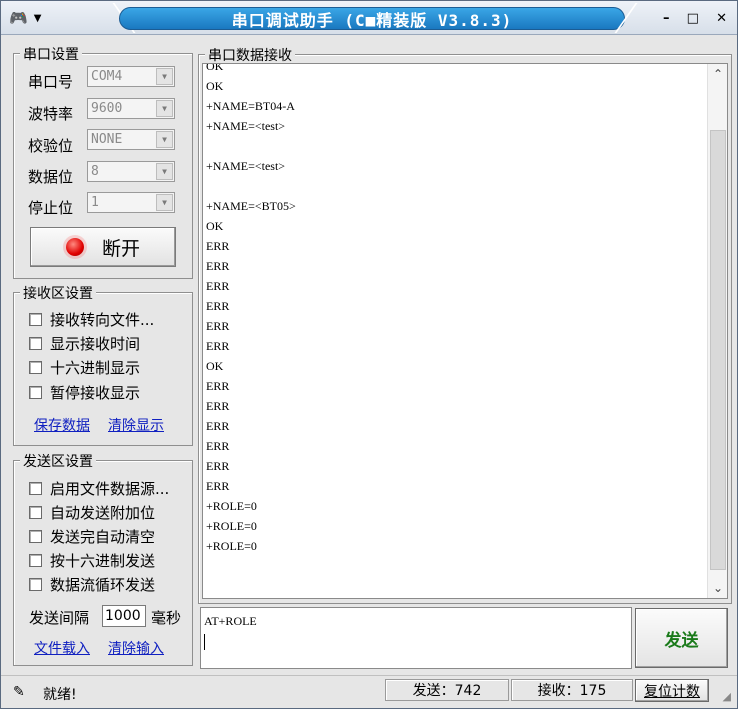  Describe the element at coordinates (95, 367) in the screenshot. I see `option-label: 十六进制显示` at that location.